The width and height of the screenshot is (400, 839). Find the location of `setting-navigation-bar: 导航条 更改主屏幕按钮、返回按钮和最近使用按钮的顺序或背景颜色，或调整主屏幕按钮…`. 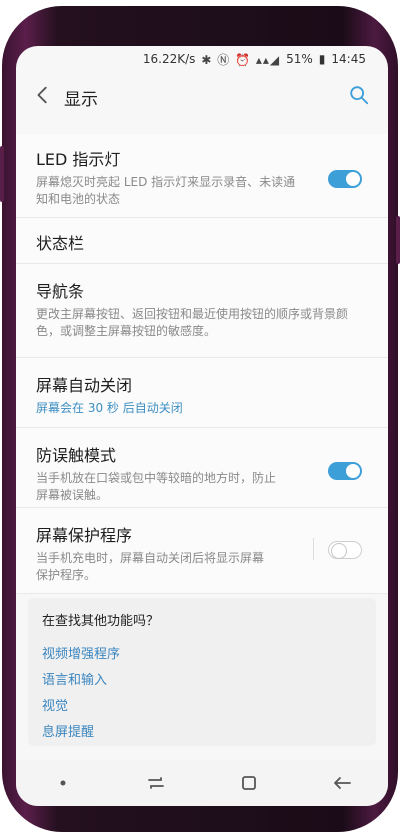

setting-navigation-bar: 导航条 更改主屏幕按钮、返回按钮和最近使用按钮的顺序或背景颜色，或调整主屏幕按钮… is located at coordinates (202, 311).